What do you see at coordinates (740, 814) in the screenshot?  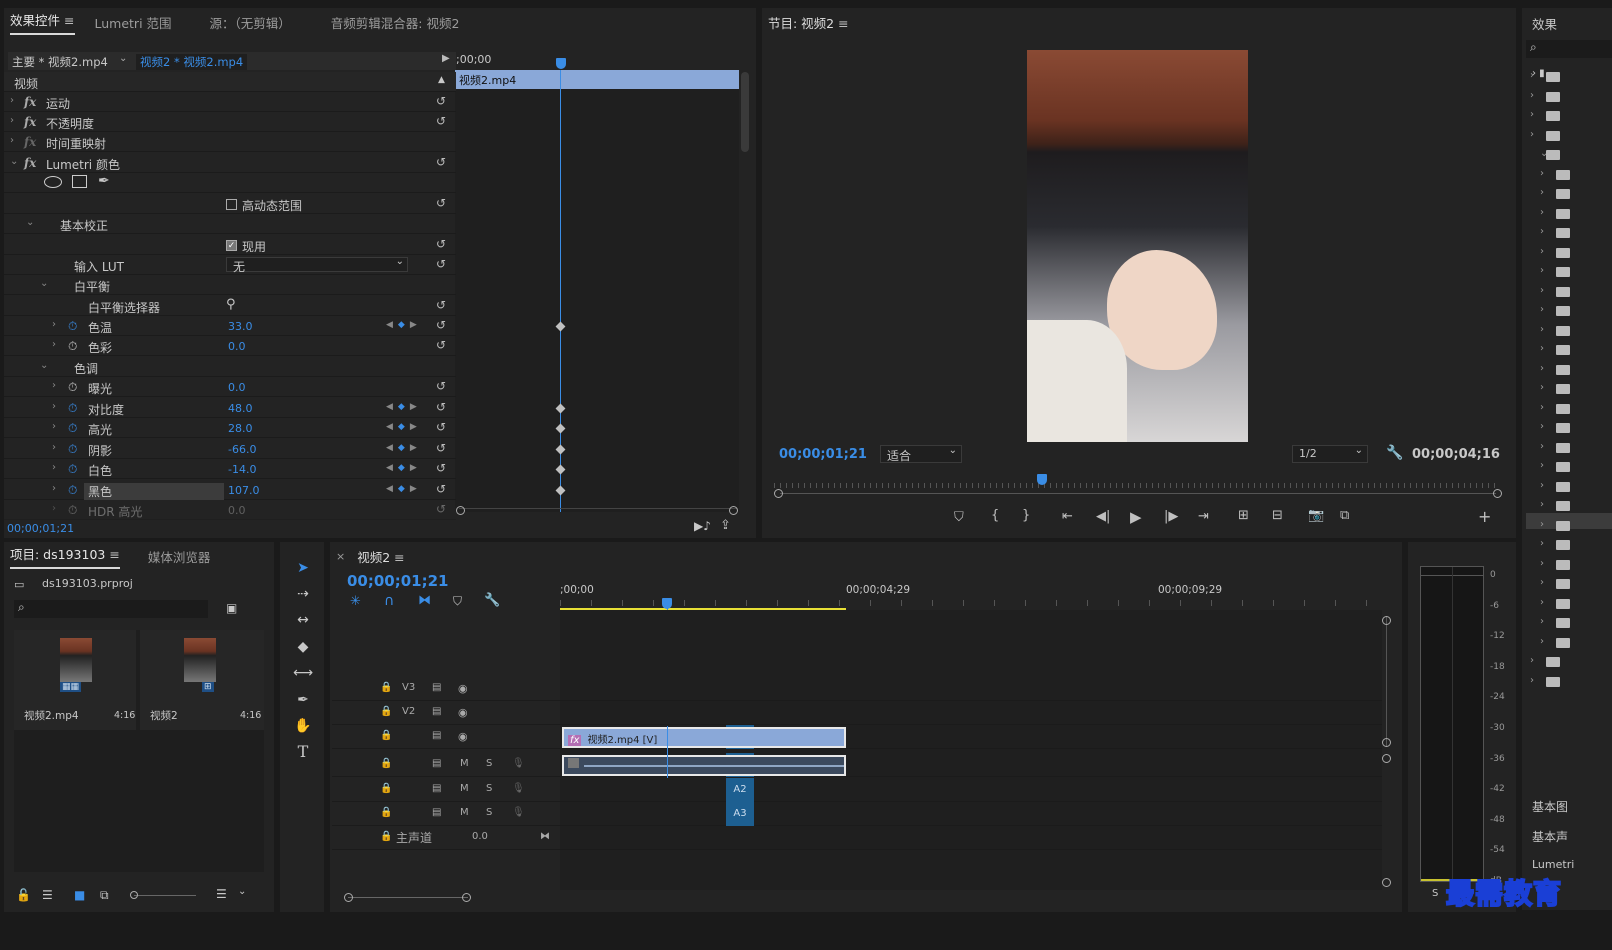 I see `track-target-a3: A3` at bounding box center [740, 814].